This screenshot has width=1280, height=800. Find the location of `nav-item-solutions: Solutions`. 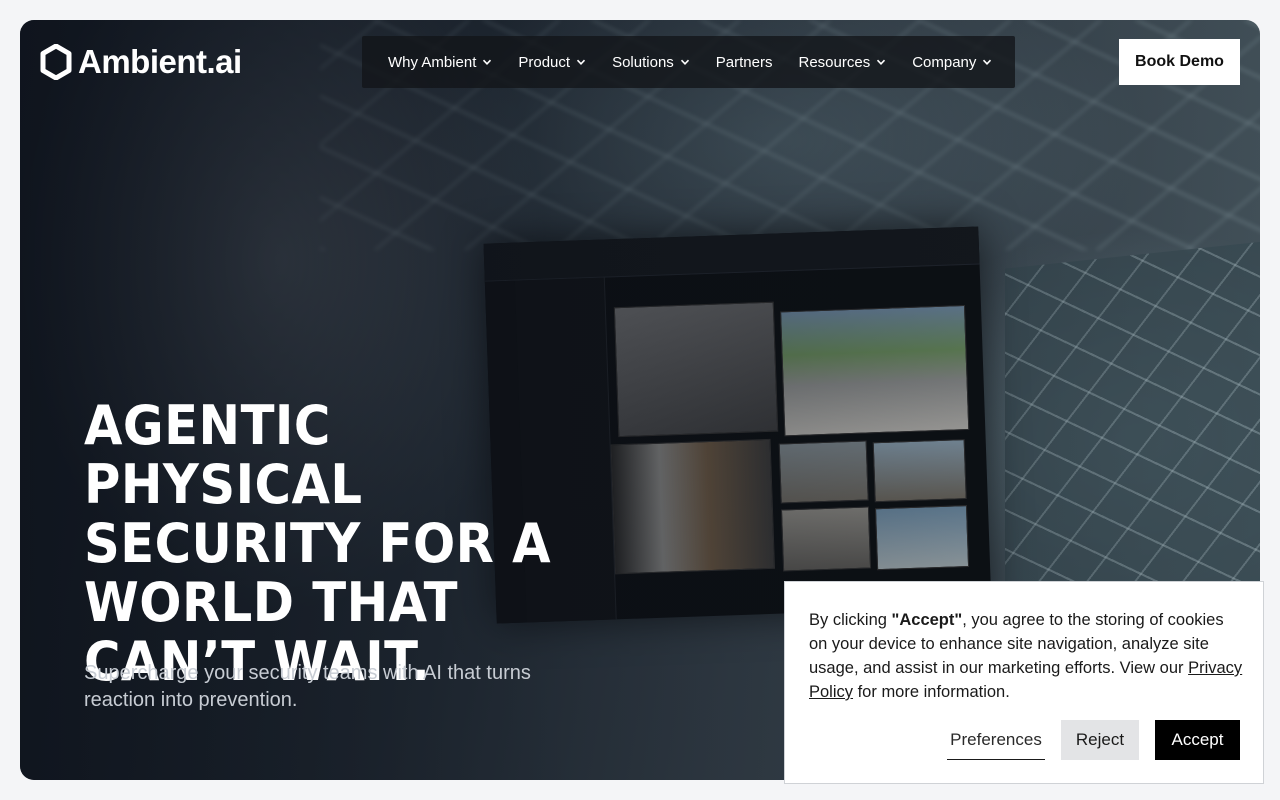

nav-item-solutions: Solutions is located at coordinates (651, 62).